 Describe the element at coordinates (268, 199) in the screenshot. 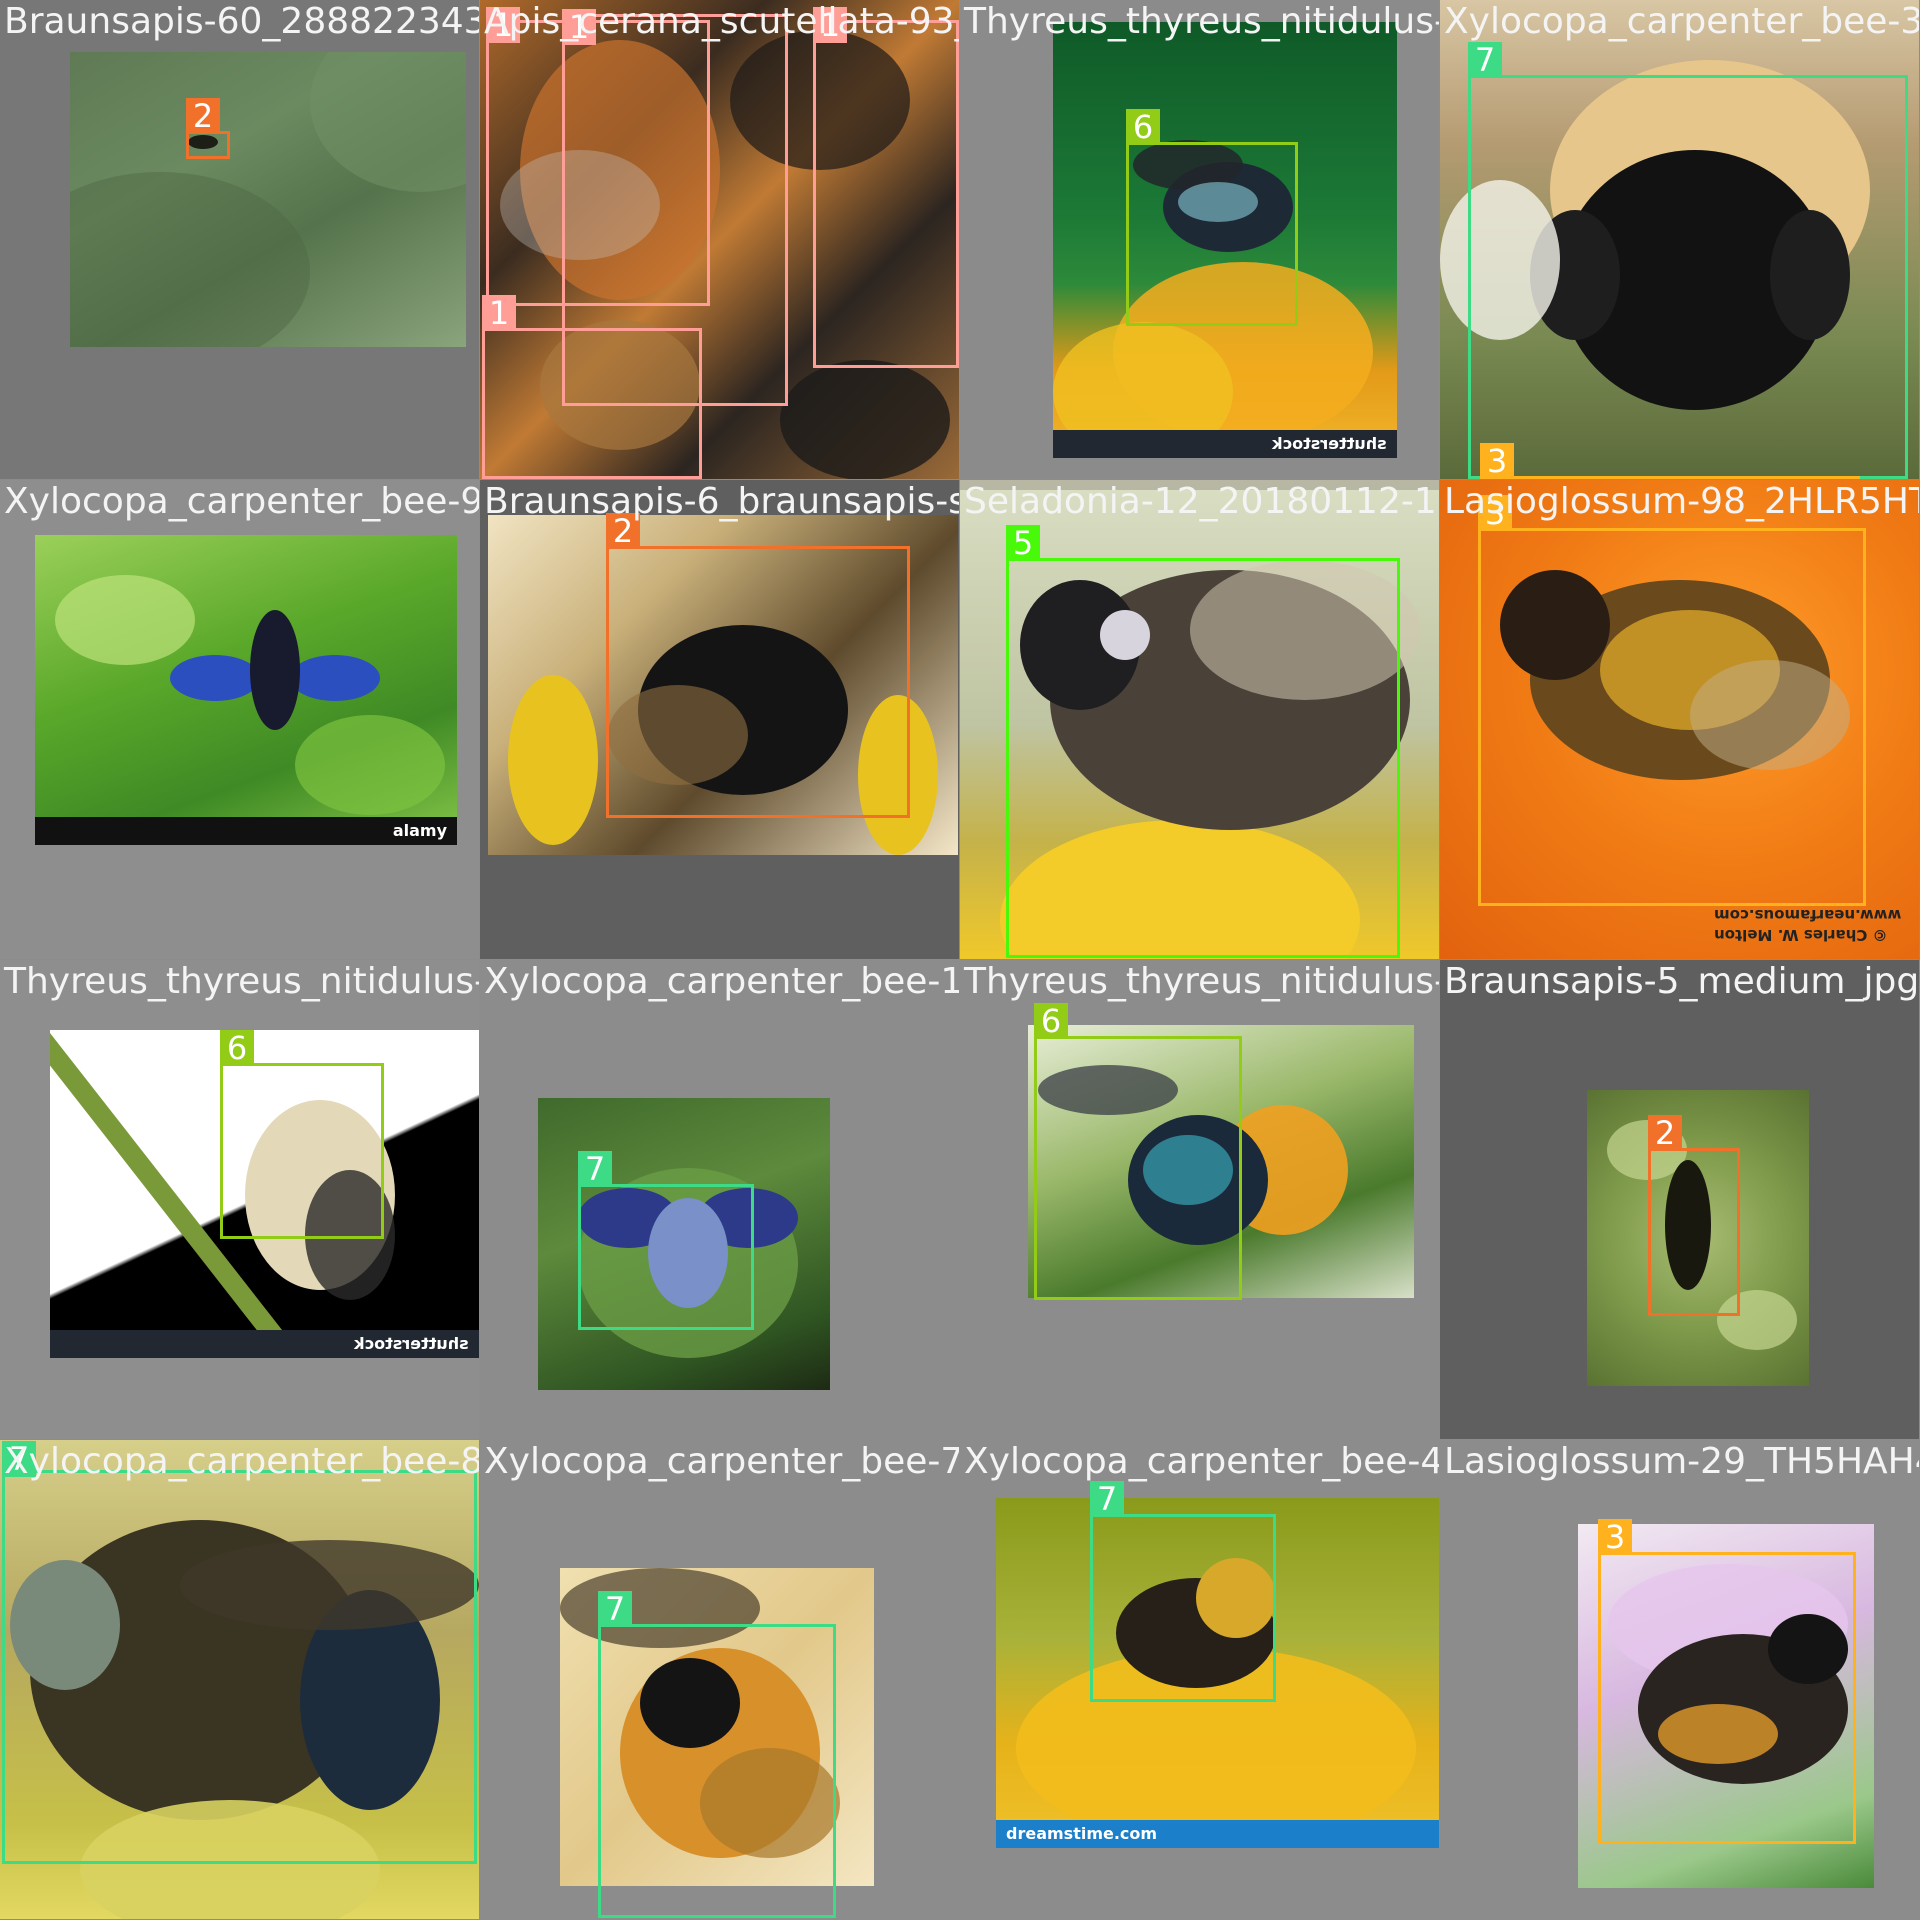

I see `photo` at that location.